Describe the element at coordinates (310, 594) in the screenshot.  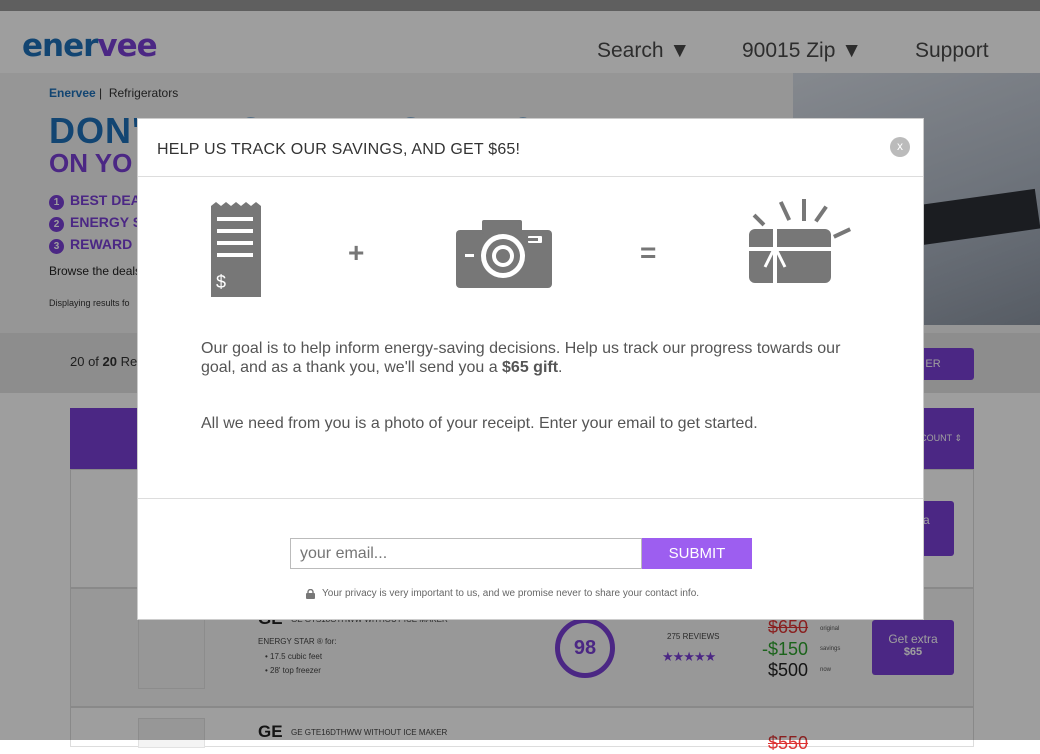
I see `lock-icon` at that location.